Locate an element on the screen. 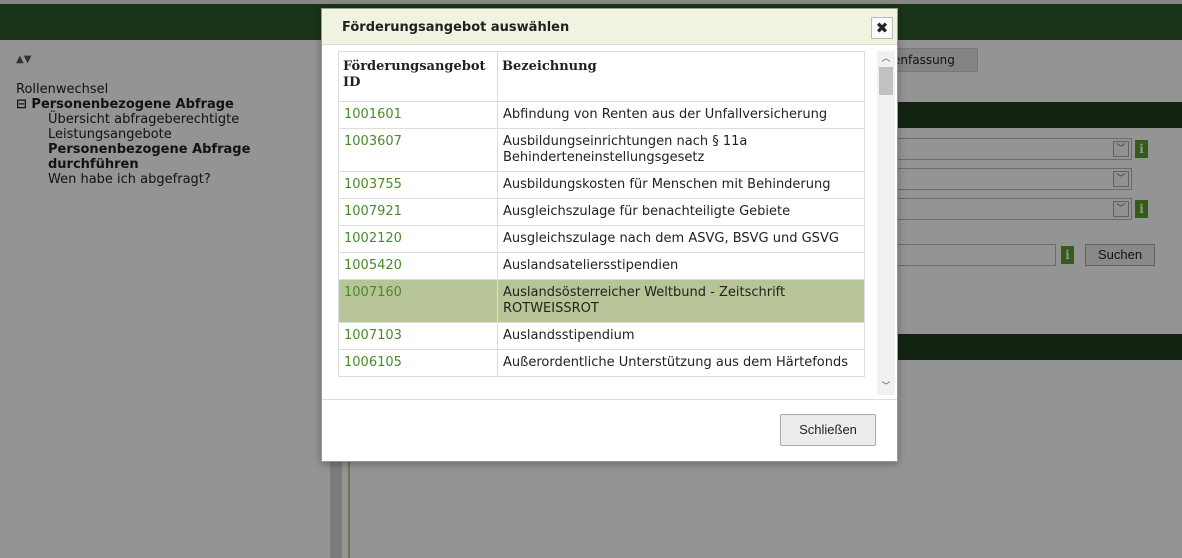 This screenshot has height=558, width=1182. column-header-id: Förderungsangebot ID is located at coordinates (418, 76).